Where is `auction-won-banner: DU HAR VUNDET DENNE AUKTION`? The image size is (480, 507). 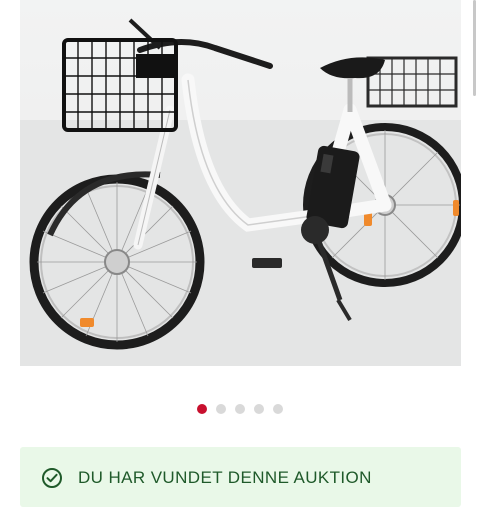
auction-won-banner: DU HAR VUNDET DENNE AUKTION is located at coordinates (240, 477).